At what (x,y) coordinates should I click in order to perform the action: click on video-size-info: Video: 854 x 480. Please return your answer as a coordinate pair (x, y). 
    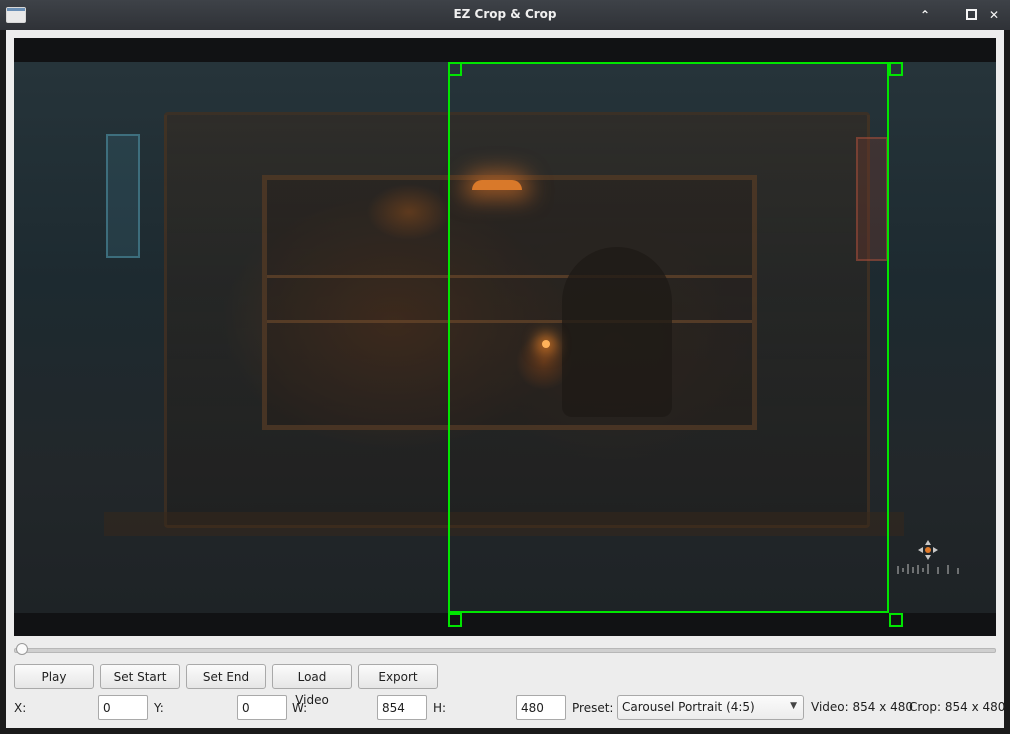
    Looking at the image, I should click on (862, 707).